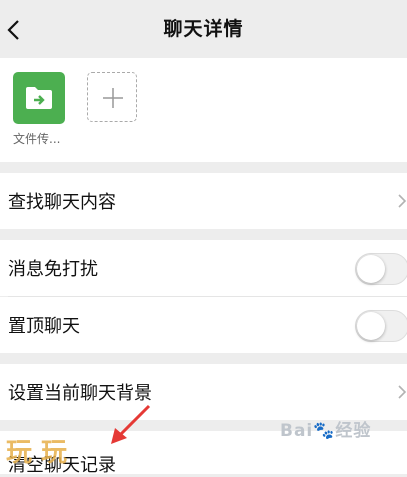  I want to click on mute-notifications-row: 消息免打扰, so click(203, 268).